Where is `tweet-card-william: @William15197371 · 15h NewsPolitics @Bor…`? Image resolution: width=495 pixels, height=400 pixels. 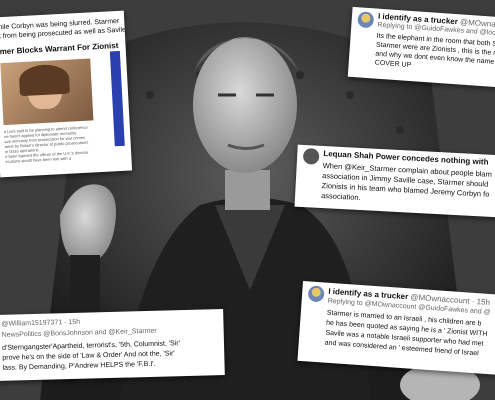
tweet-card-william: @William15197371 · 15h NewsPolitics @Bor… is located at coordinates (112, 345).